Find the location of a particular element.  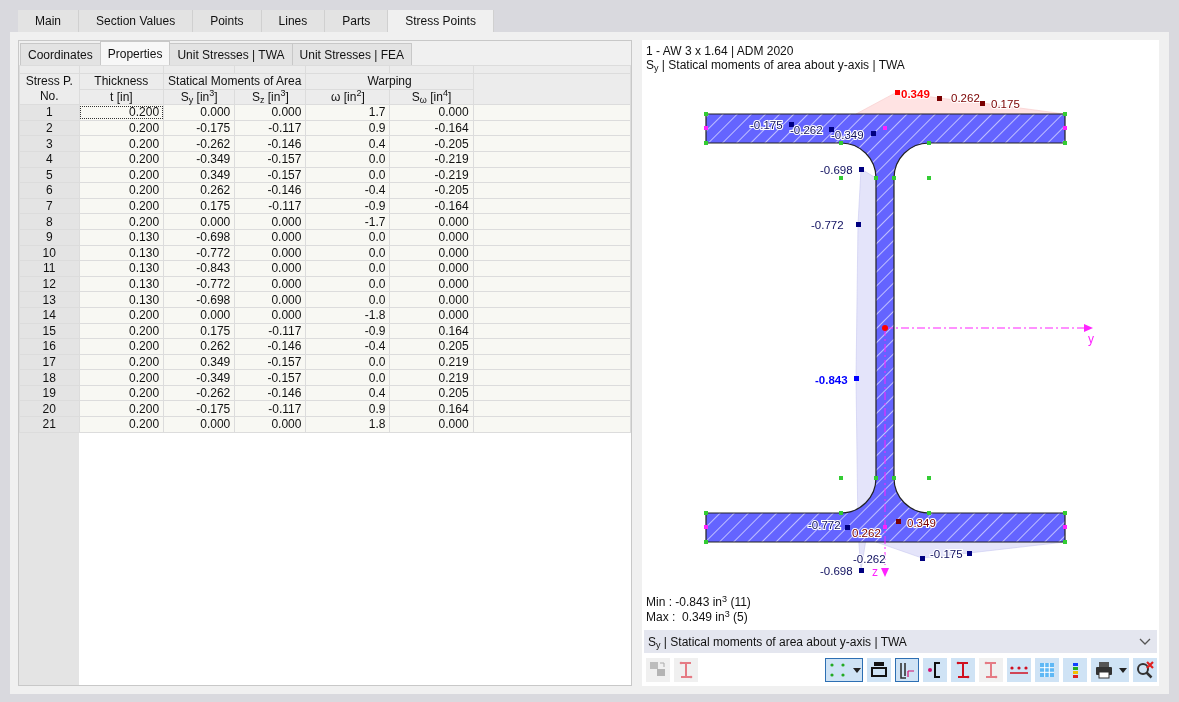

chevron-down-icon is located at coordinates (1145, 641).